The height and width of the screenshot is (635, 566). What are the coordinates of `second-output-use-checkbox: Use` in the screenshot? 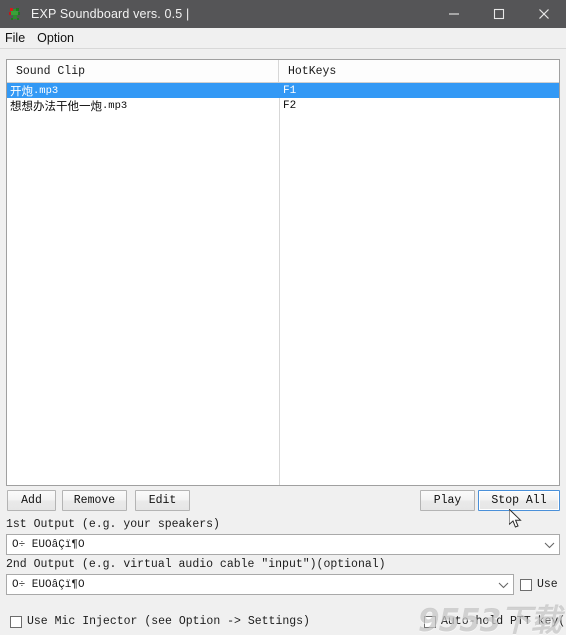 It's located at (539, 584).